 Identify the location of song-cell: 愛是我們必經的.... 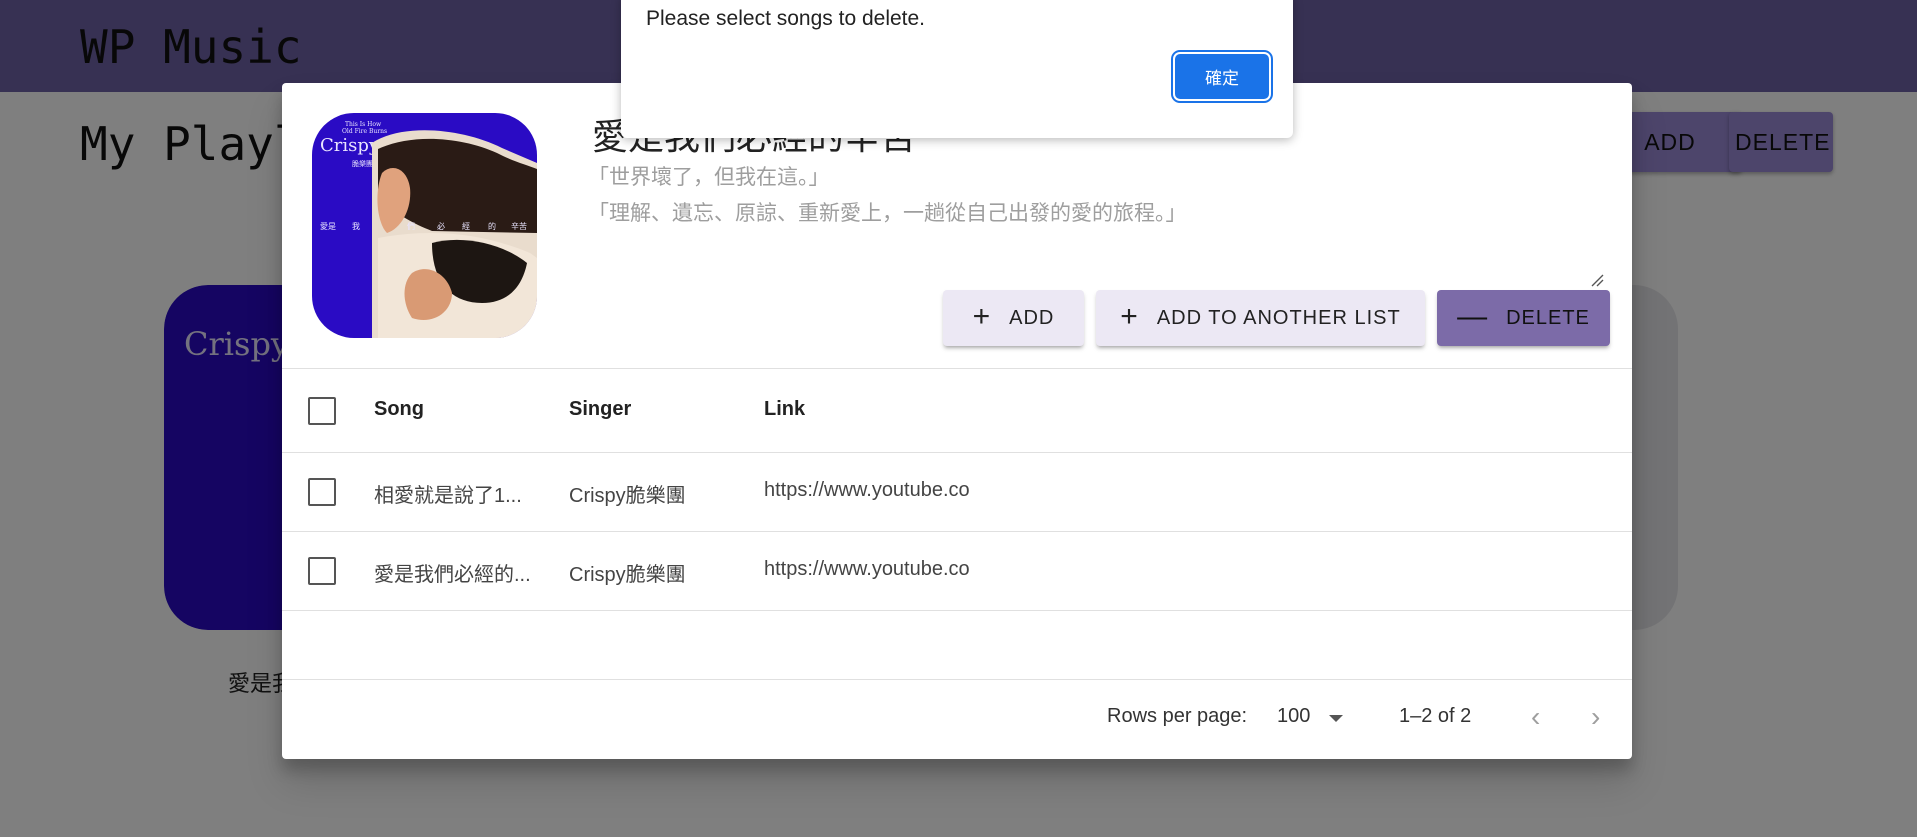
(452, 575).